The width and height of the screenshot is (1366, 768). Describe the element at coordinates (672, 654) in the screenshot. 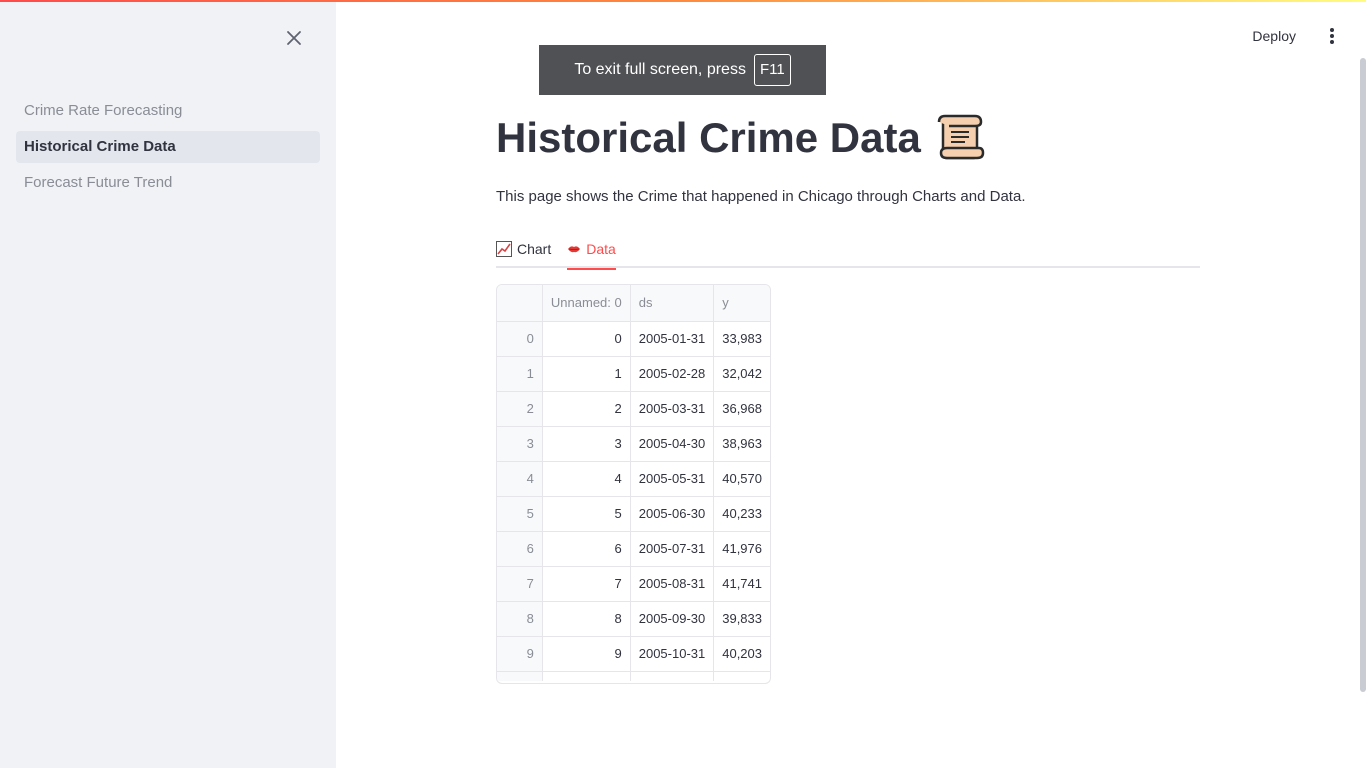

I see `ds-cell: 2005-10-31` at that location.